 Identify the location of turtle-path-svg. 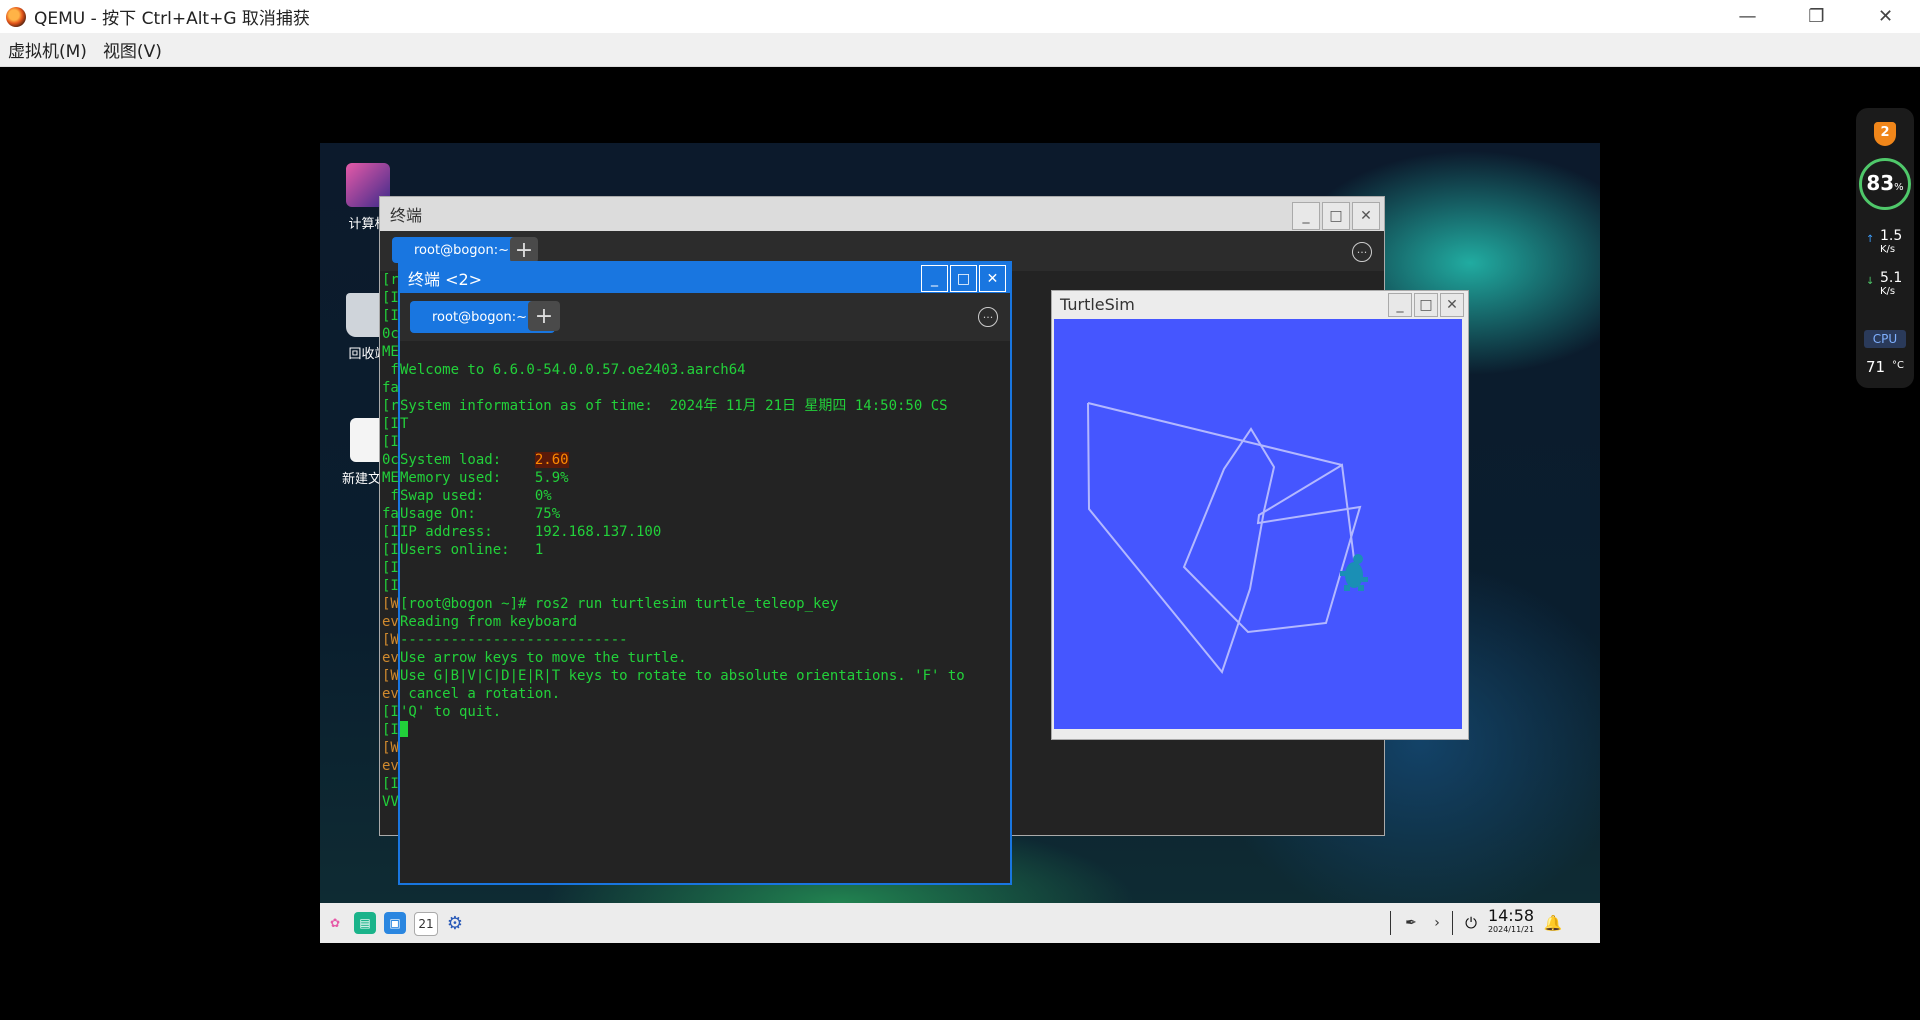
(1227, 538).